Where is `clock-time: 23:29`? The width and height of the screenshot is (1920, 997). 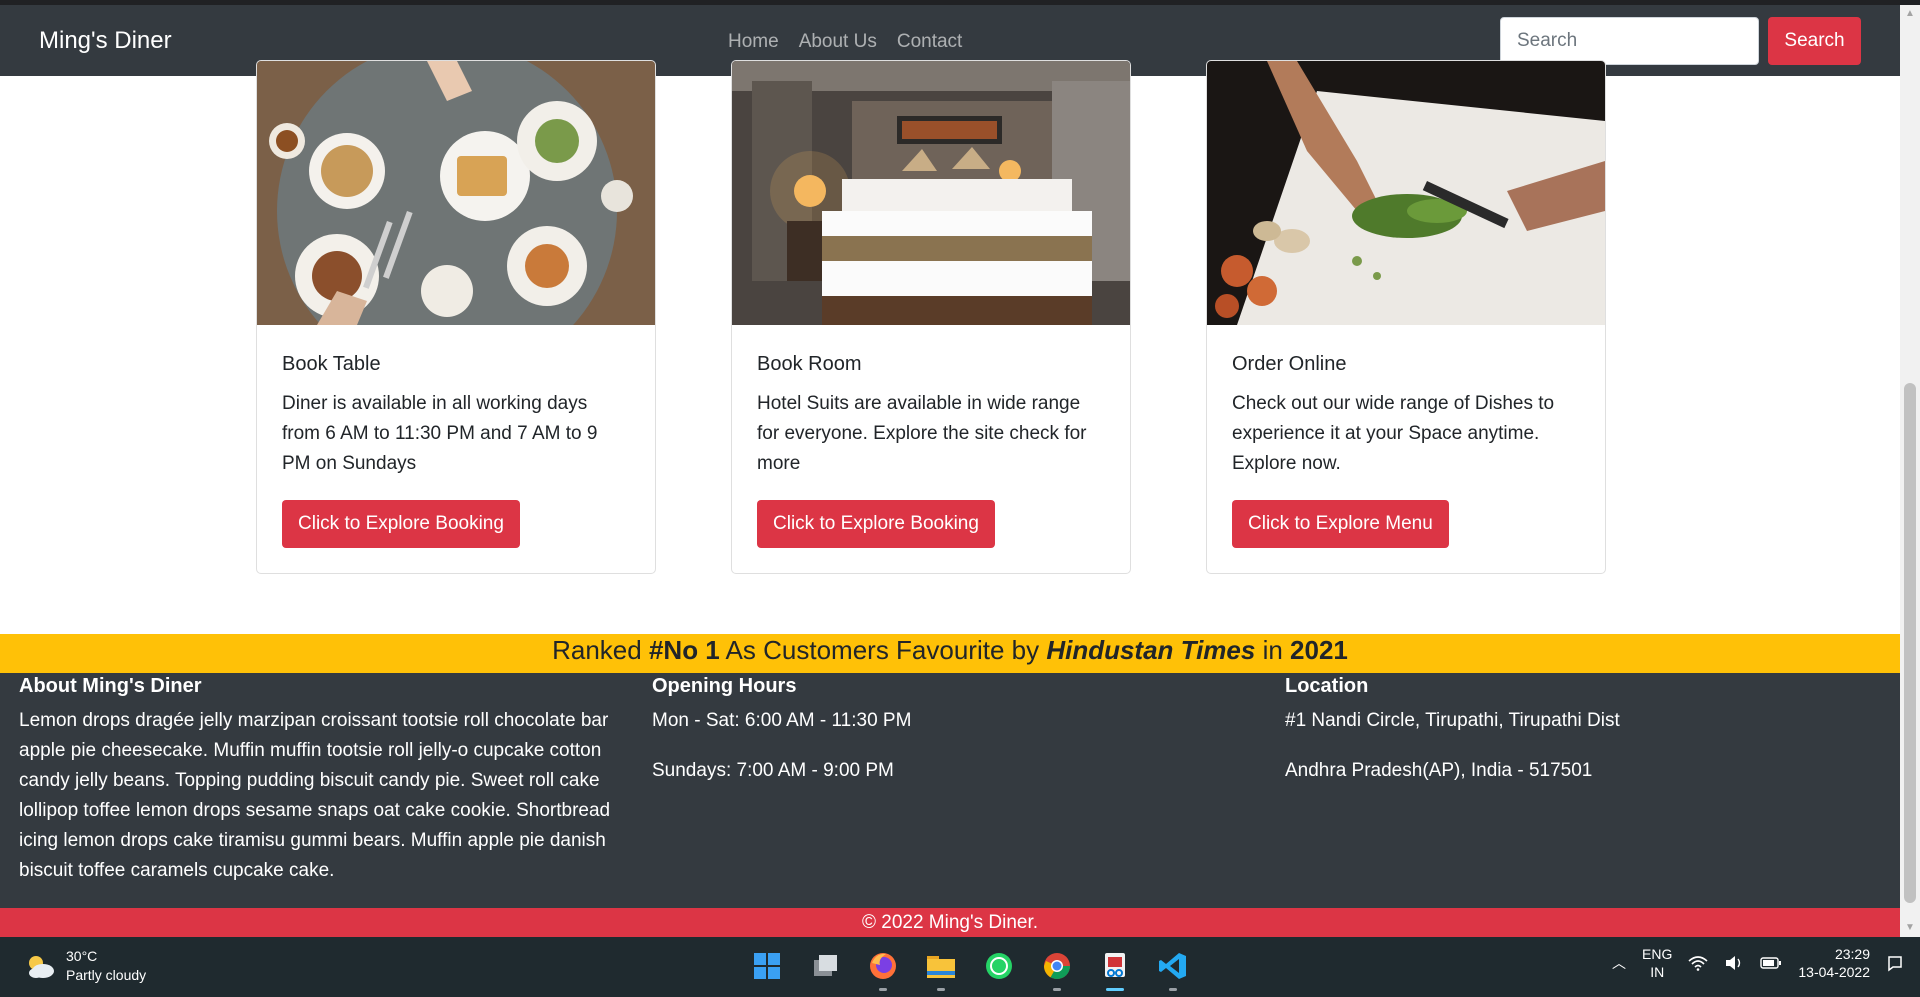
clock-time: 23:29 is located at coordinates (1852, 954).